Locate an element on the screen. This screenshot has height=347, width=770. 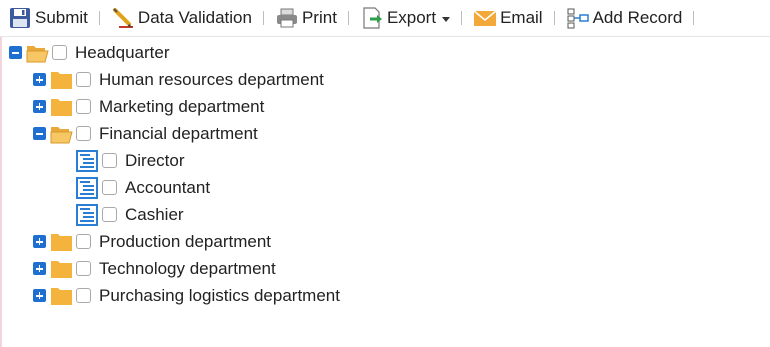
floppy-disk-icon is located at coordinates (20, 18).